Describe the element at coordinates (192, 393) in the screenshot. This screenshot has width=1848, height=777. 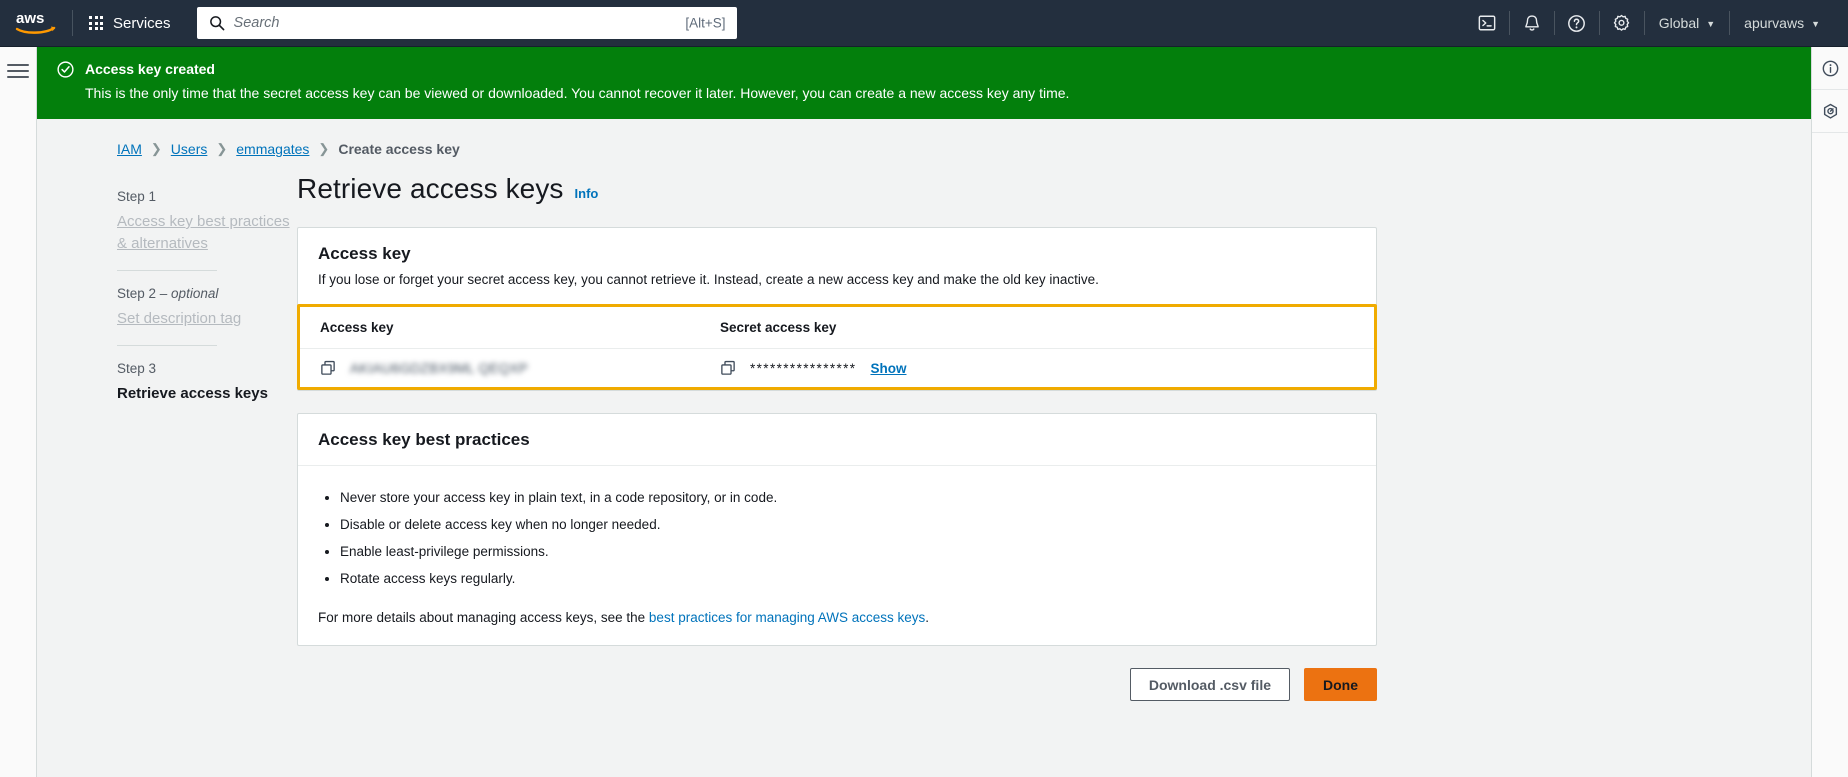
I see `step-3-link: Retrieve access keys` at that location.